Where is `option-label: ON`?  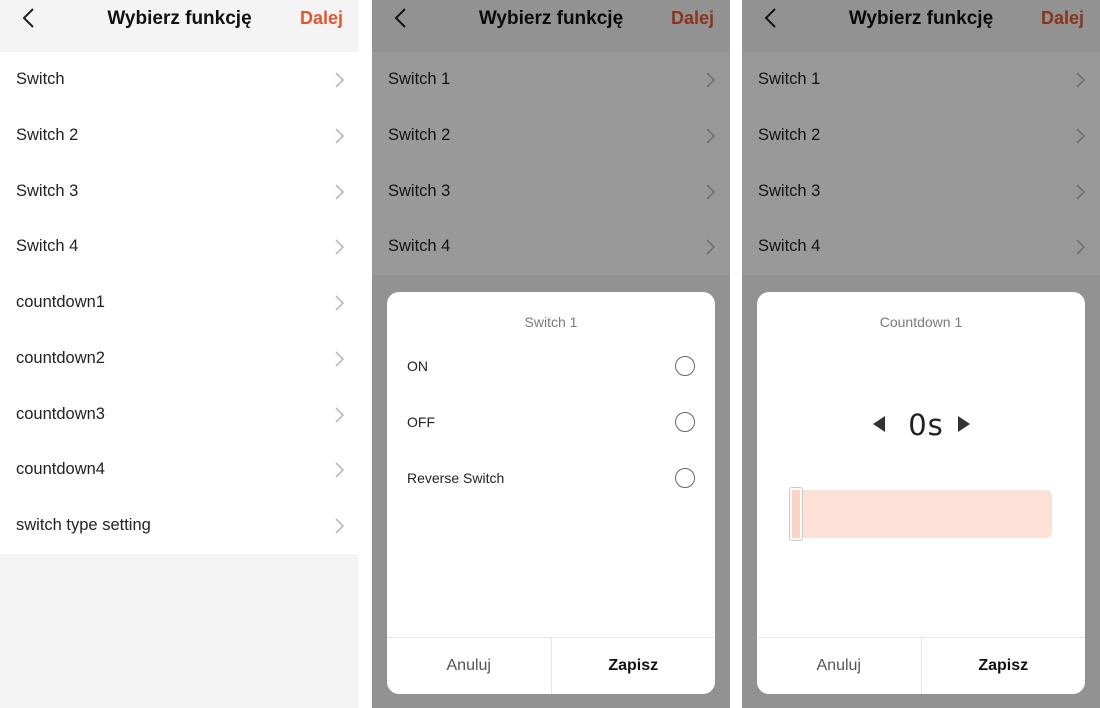
option-label: ON is located at coordinates (417, 366).